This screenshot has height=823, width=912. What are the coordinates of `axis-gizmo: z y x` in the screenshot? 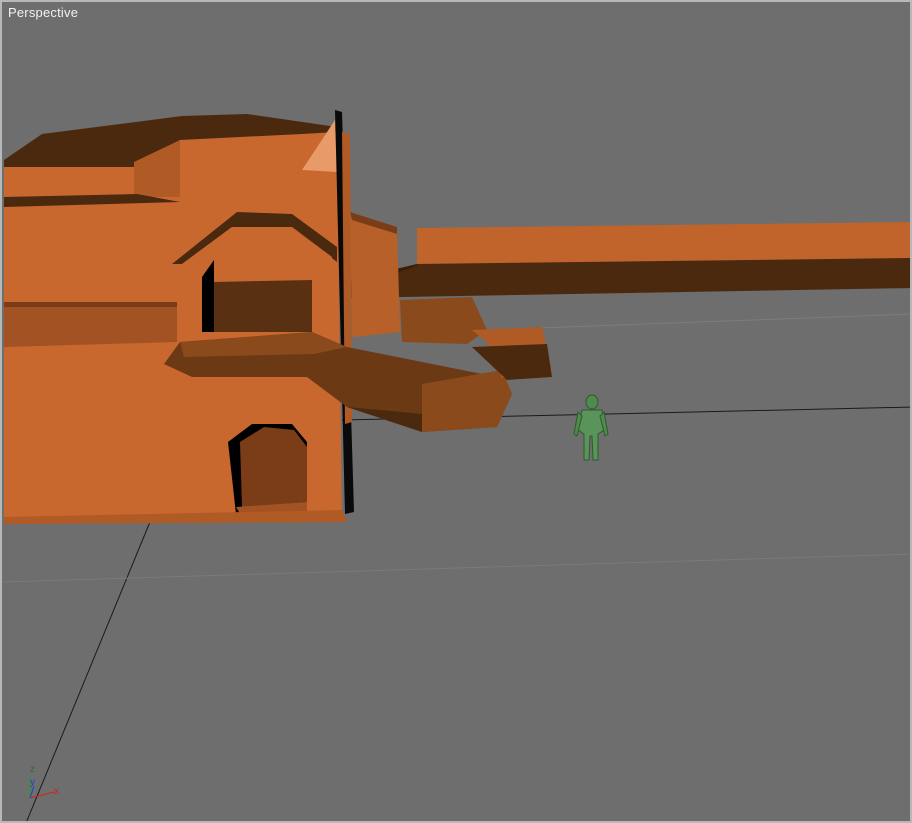 It's located at (50, 785).